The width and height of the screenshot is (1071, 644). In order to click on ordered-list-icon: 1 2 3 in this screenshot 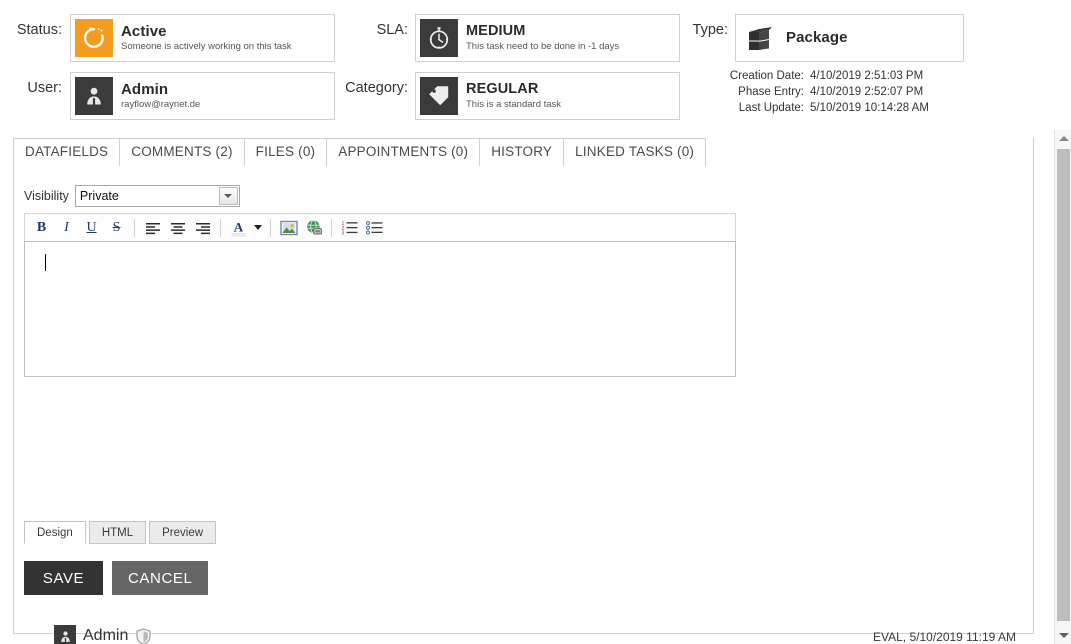, I will do `click(349, 228)`.